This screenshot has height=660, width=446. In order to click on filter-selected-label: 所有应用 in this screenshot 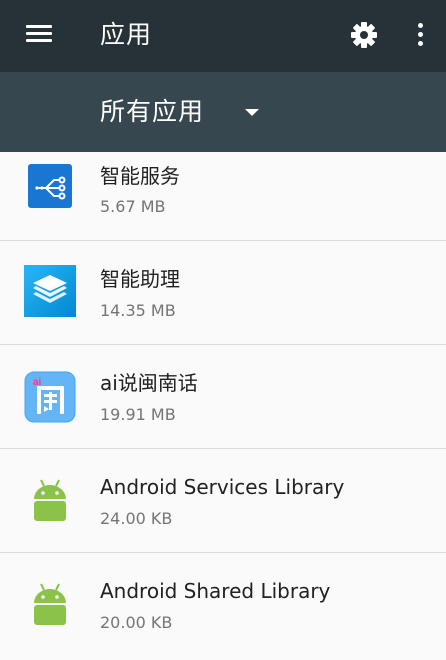, I will do `click(152, 111)`.